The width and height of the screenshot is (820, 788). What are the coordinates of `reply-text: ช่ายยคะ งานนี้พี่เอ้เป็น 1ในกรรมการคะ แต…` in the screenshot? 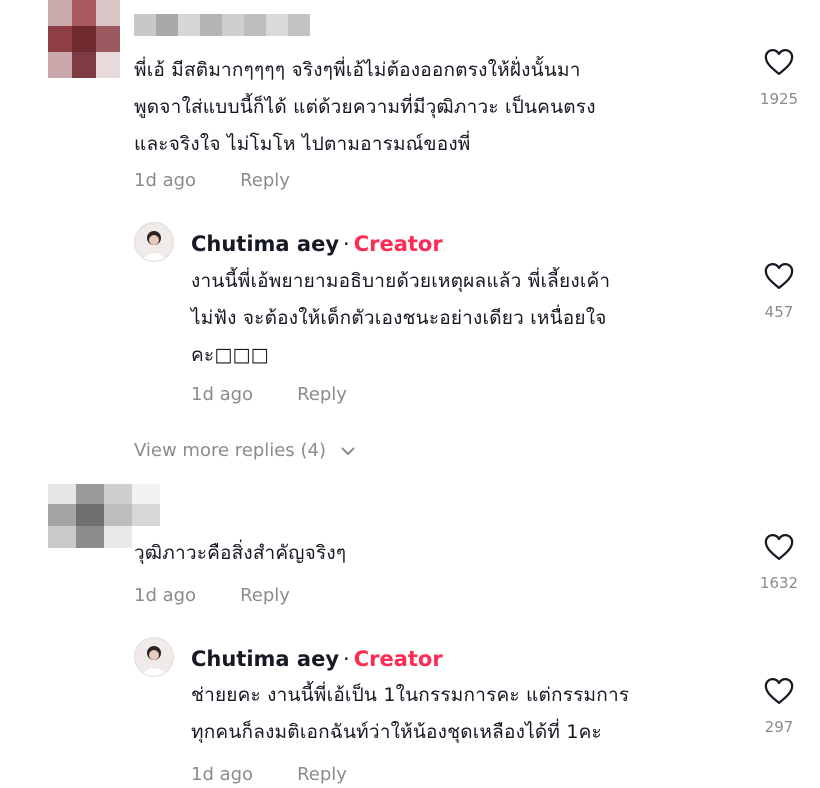 It's located at (410, 713).